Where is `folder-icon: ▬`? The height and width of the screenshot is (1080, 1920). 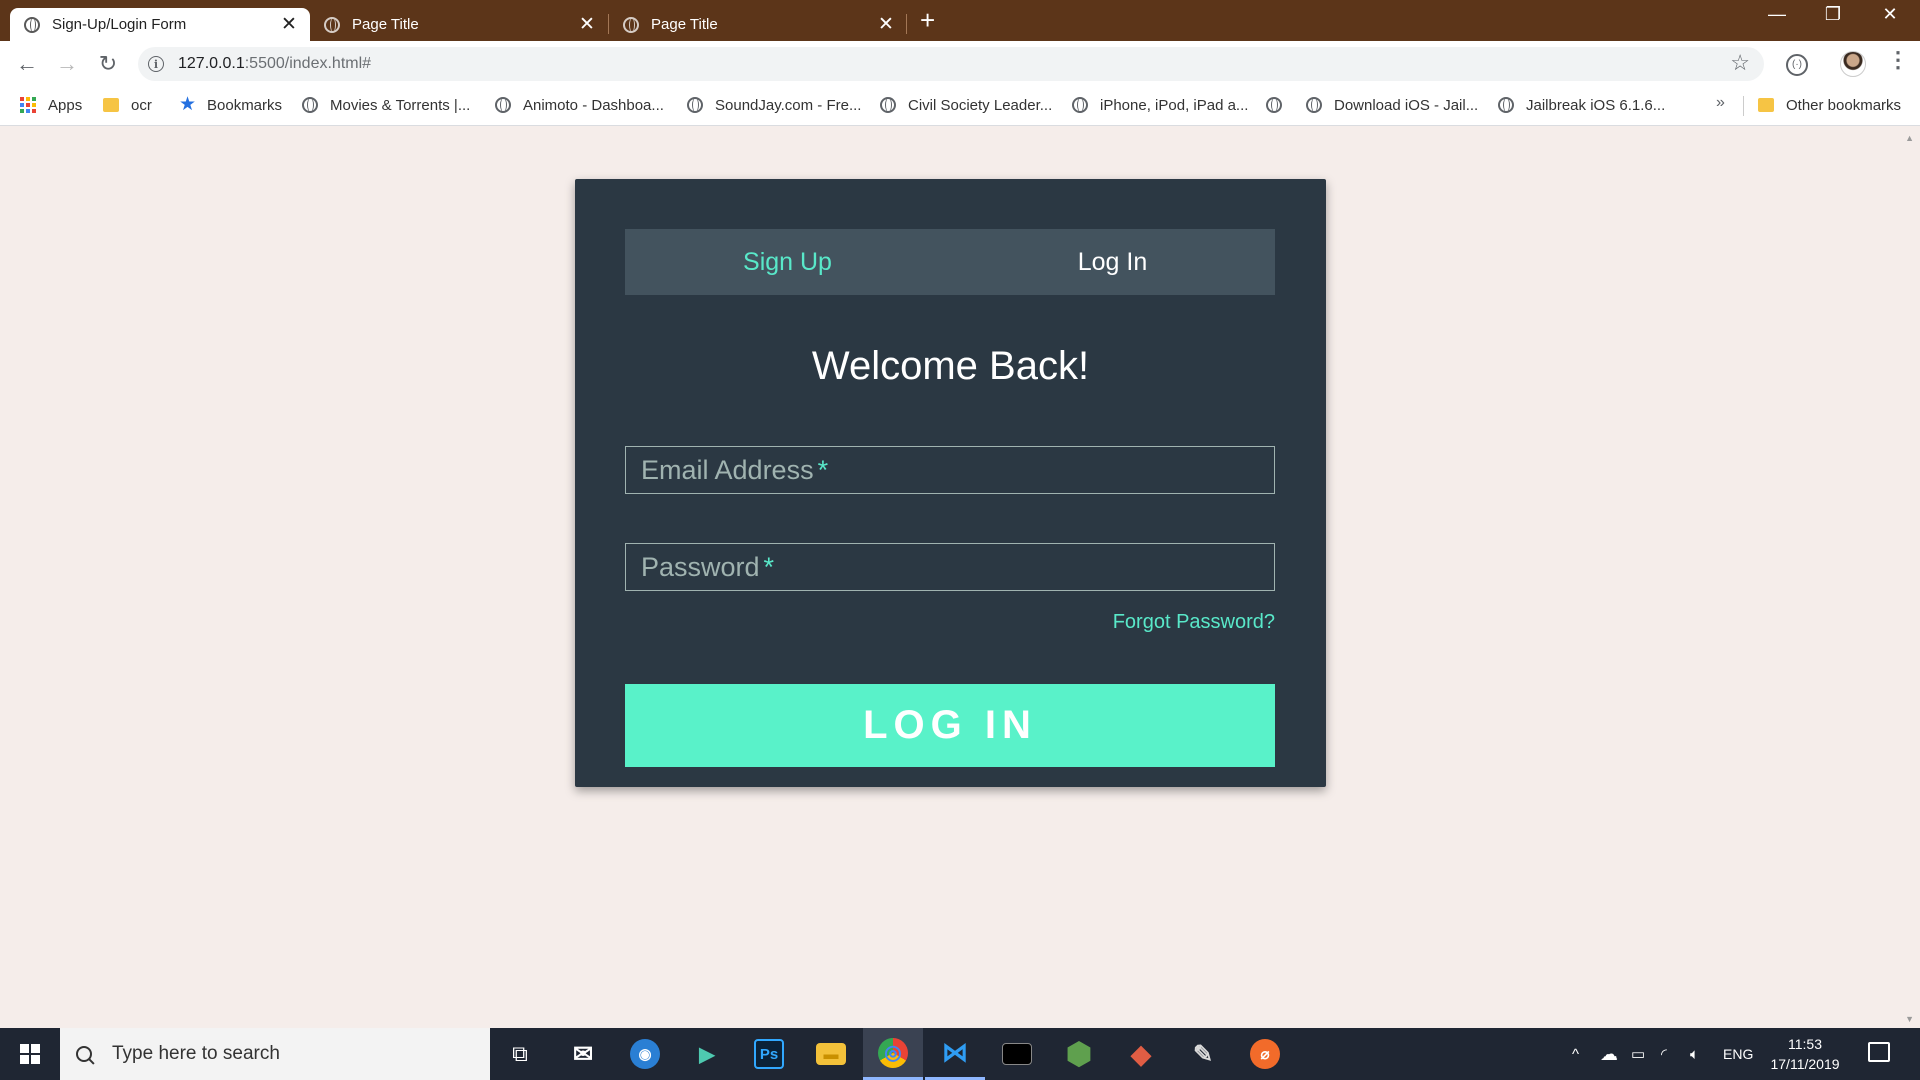
folder-icon: ▬ is located at coordinates (831, 1054).